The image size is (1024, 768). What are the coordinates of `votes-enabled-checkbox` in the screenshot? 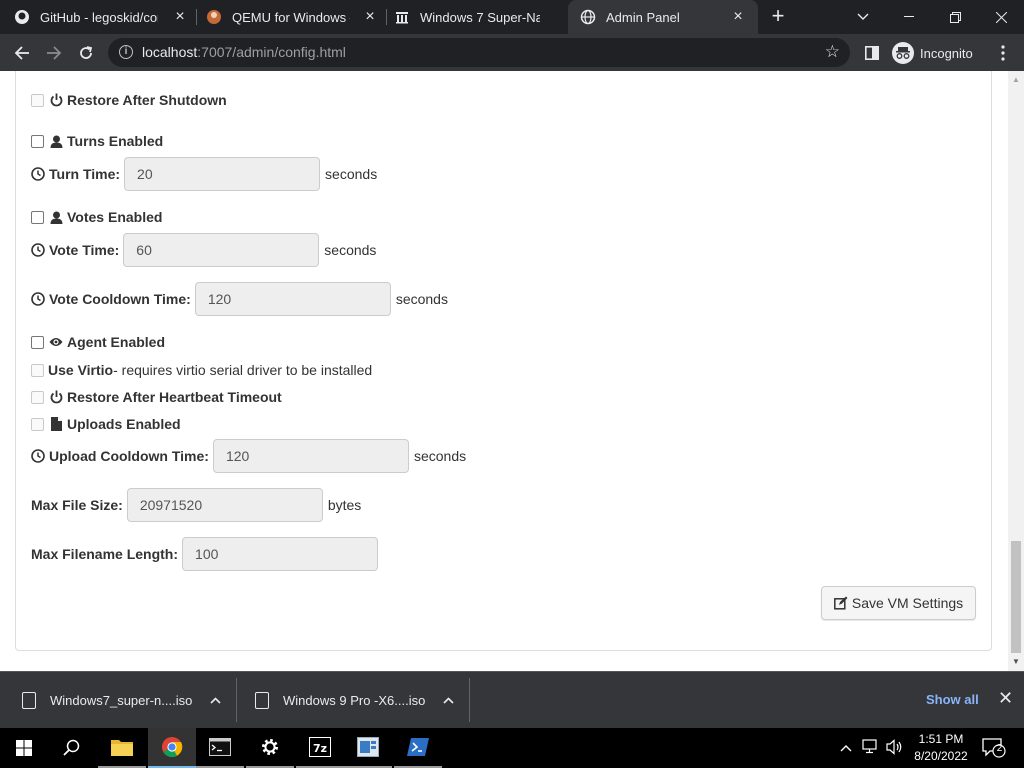 It's located at (37, 217).